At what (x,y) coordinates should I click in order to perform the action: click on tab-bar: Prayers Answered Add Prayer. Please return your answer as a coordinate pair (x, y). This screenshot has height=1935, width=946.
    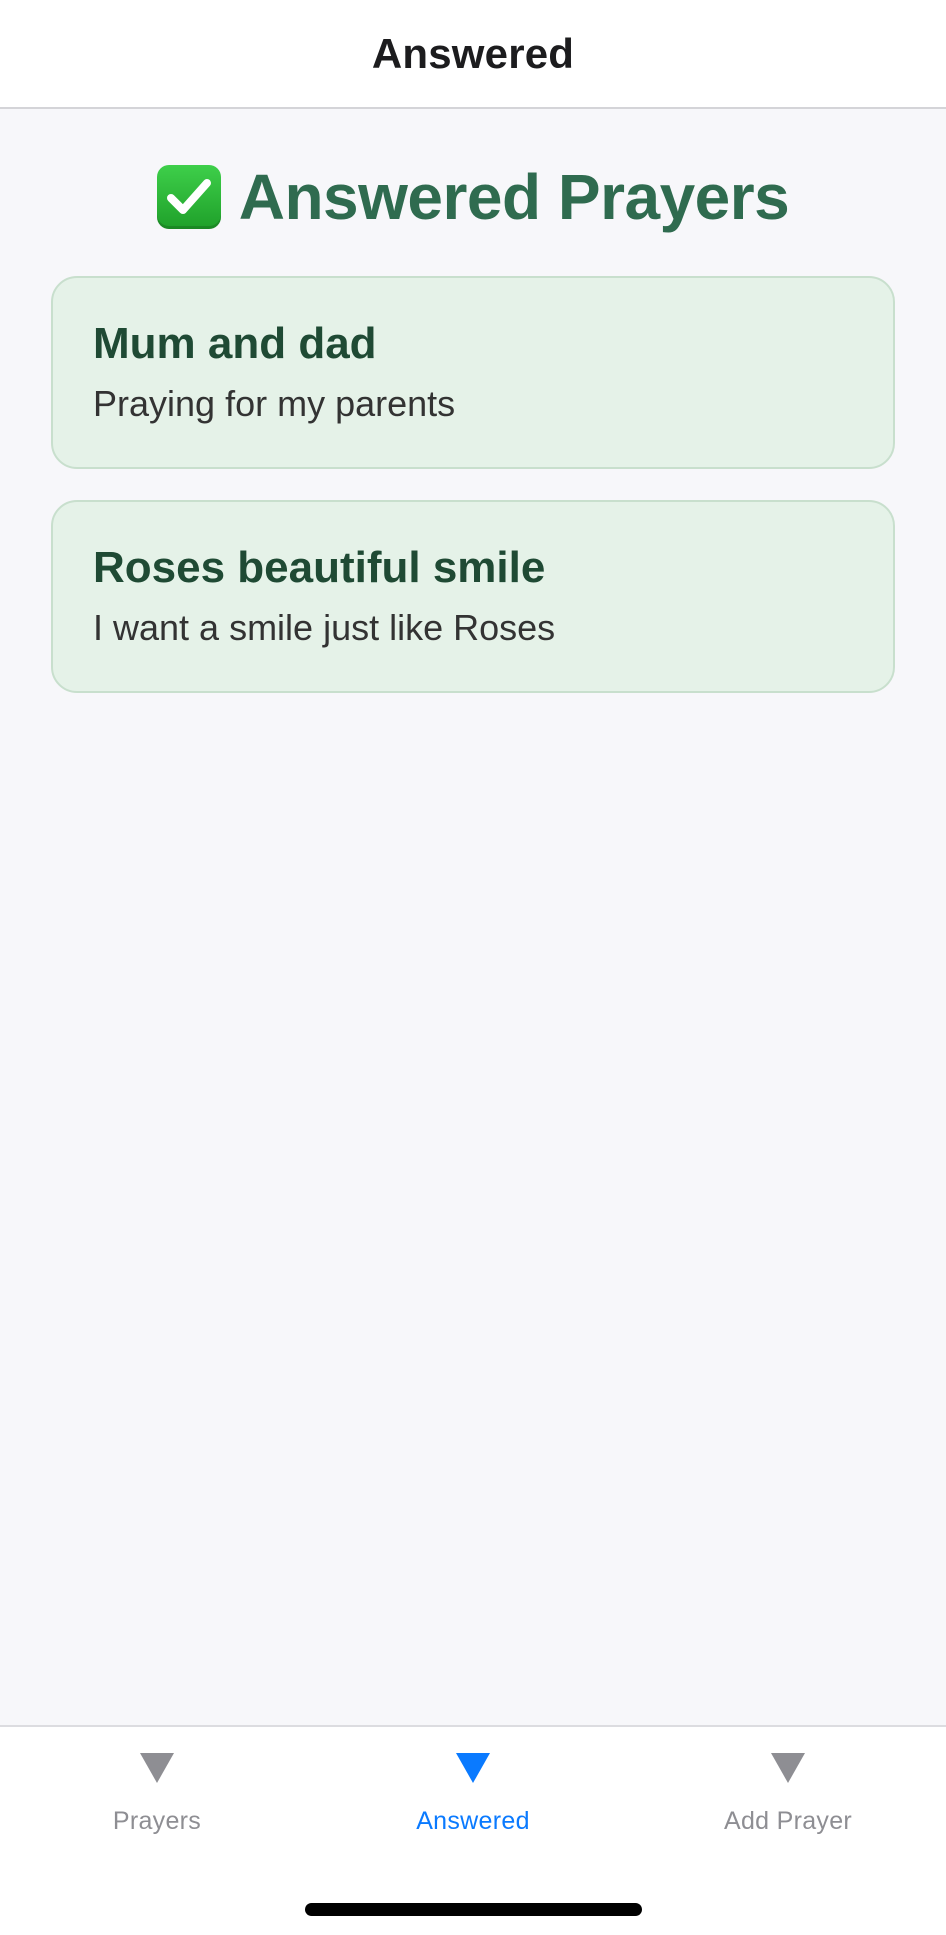
    Looking at the image, I should click on (473, 1830).